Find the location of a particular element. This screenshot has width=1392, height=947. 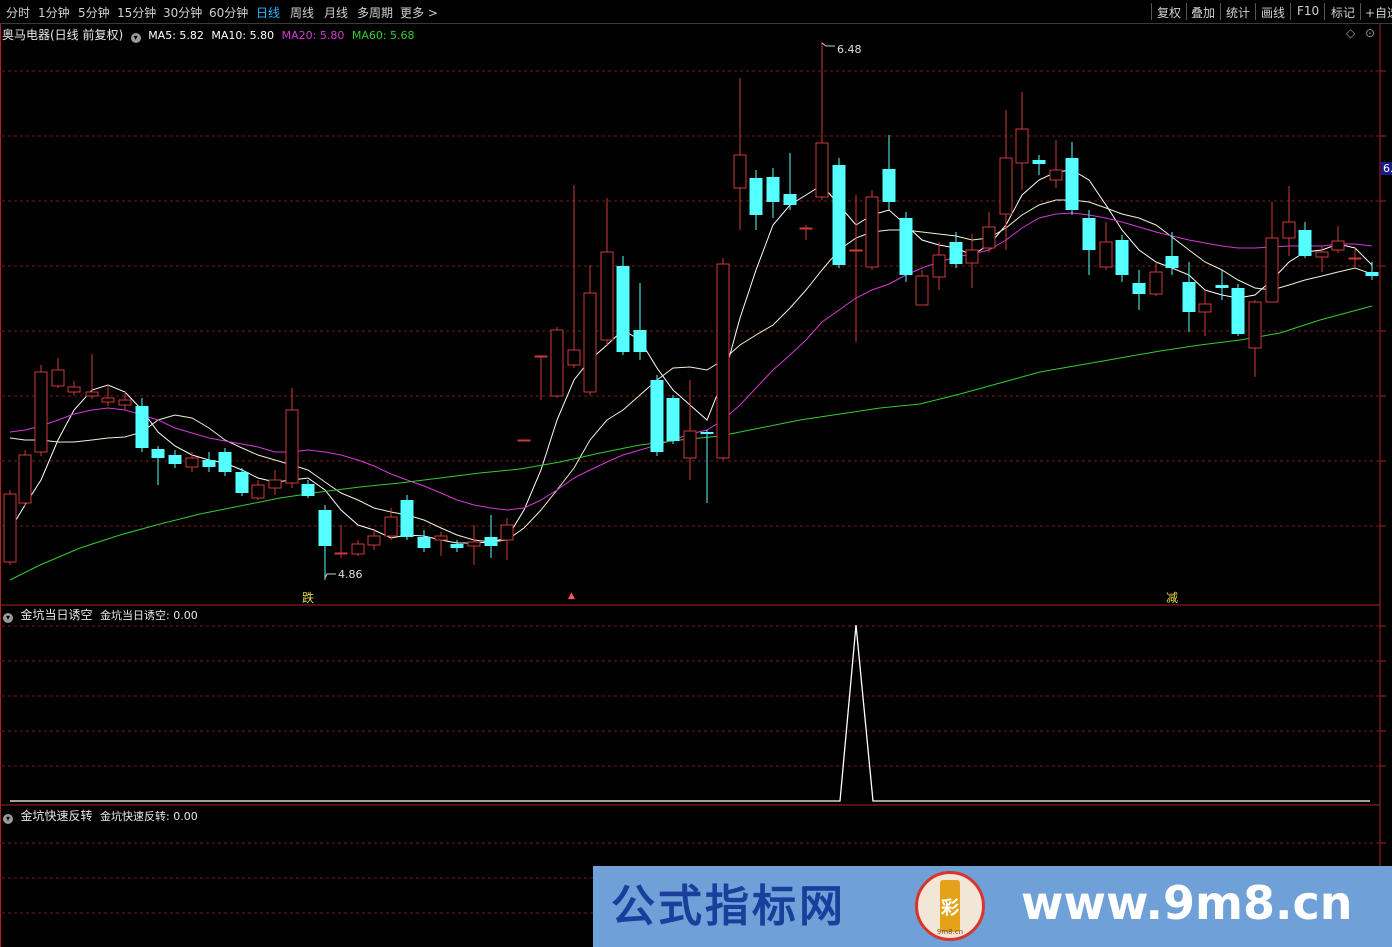

stock-title: 奥马电器(日线 前复权) is located at coordinates (62, 35).